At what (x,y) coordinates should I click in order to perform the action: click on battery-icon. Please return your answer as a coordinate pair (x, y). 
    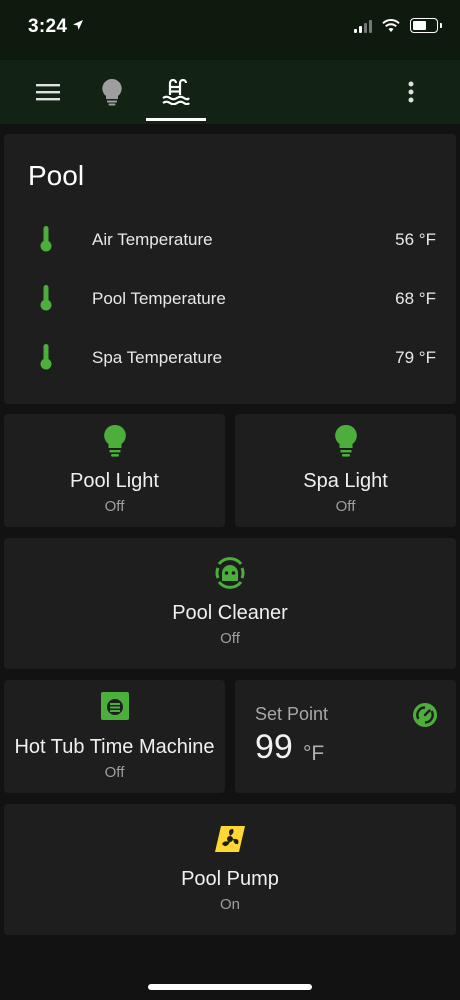
    Looking at the image, I should click on (426, 25).